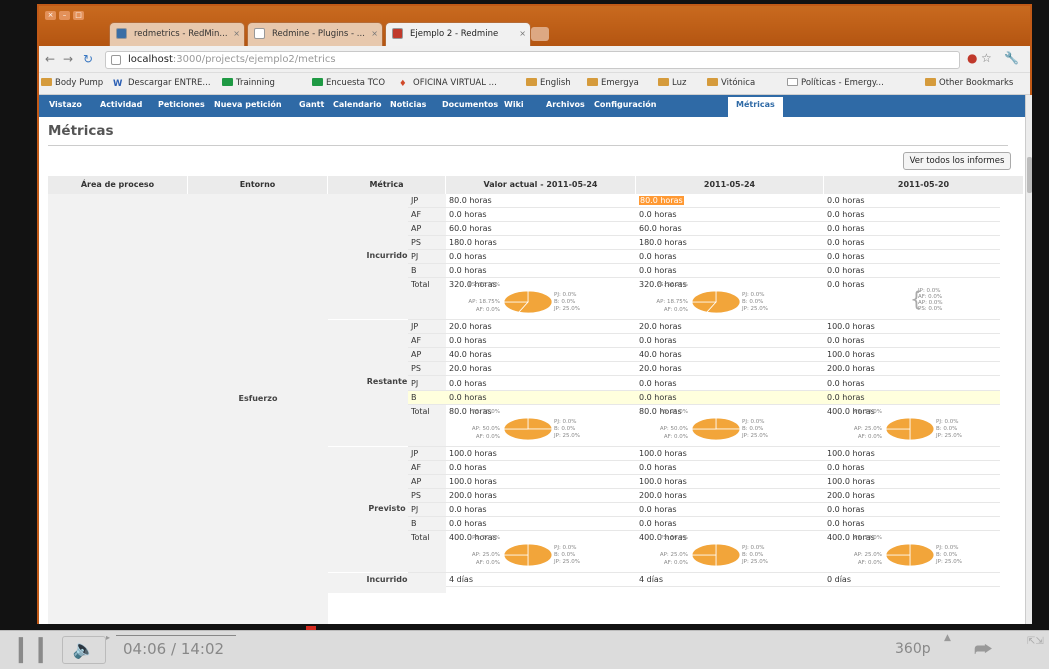 The height and width of the screenshot is (669, 1049). What do you see at coordinates (541, 355) in the screenshot?
I see `table-cell: 40.0 horas` at bounding box center [541, 355].